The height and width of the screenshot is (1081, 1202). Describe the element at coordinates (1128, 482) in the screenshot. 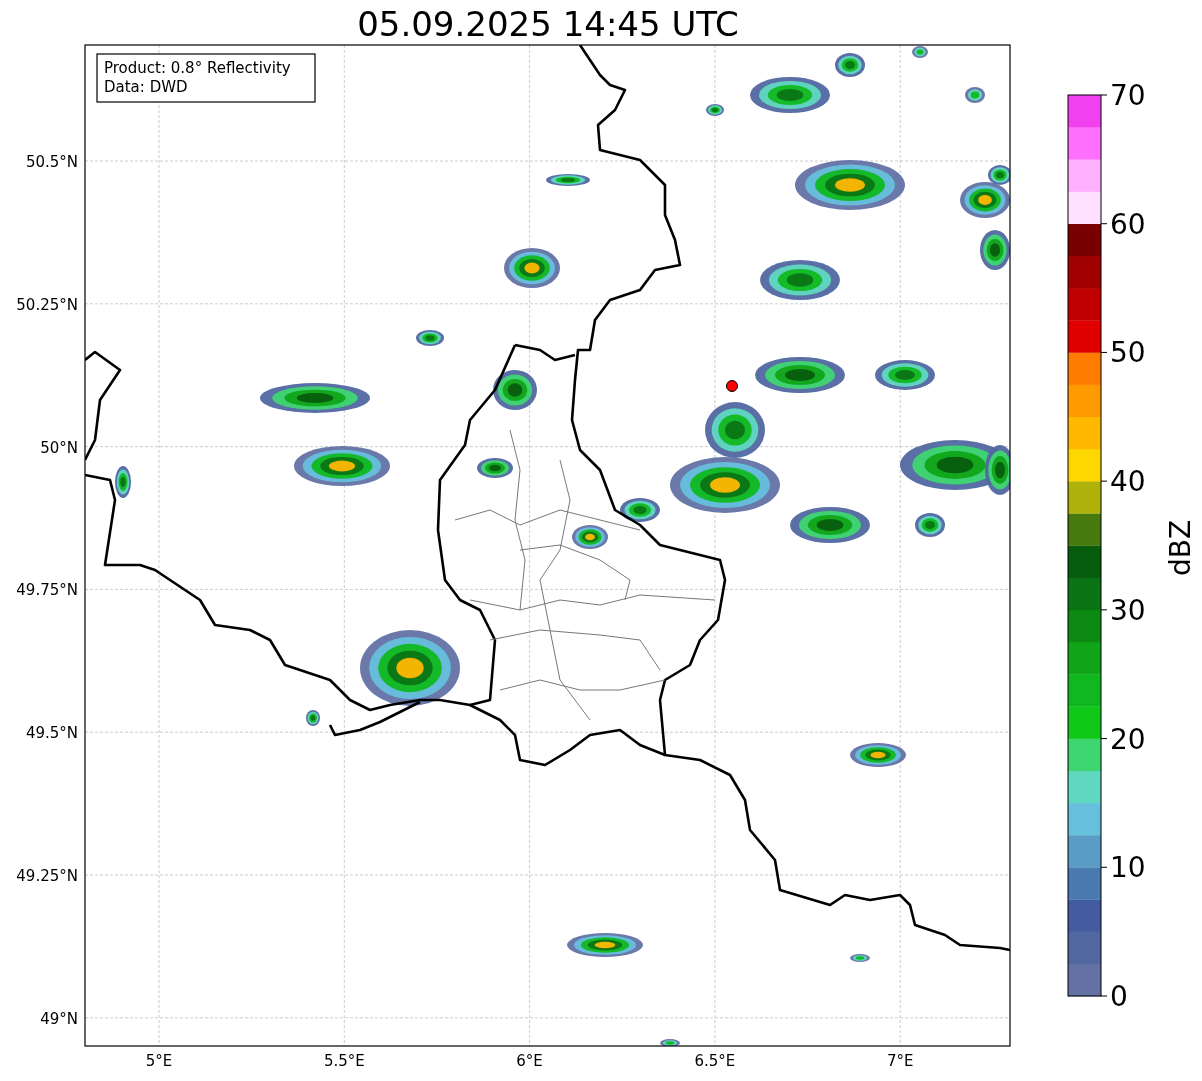

I see `colorbar-tick-label: 40` at that location.